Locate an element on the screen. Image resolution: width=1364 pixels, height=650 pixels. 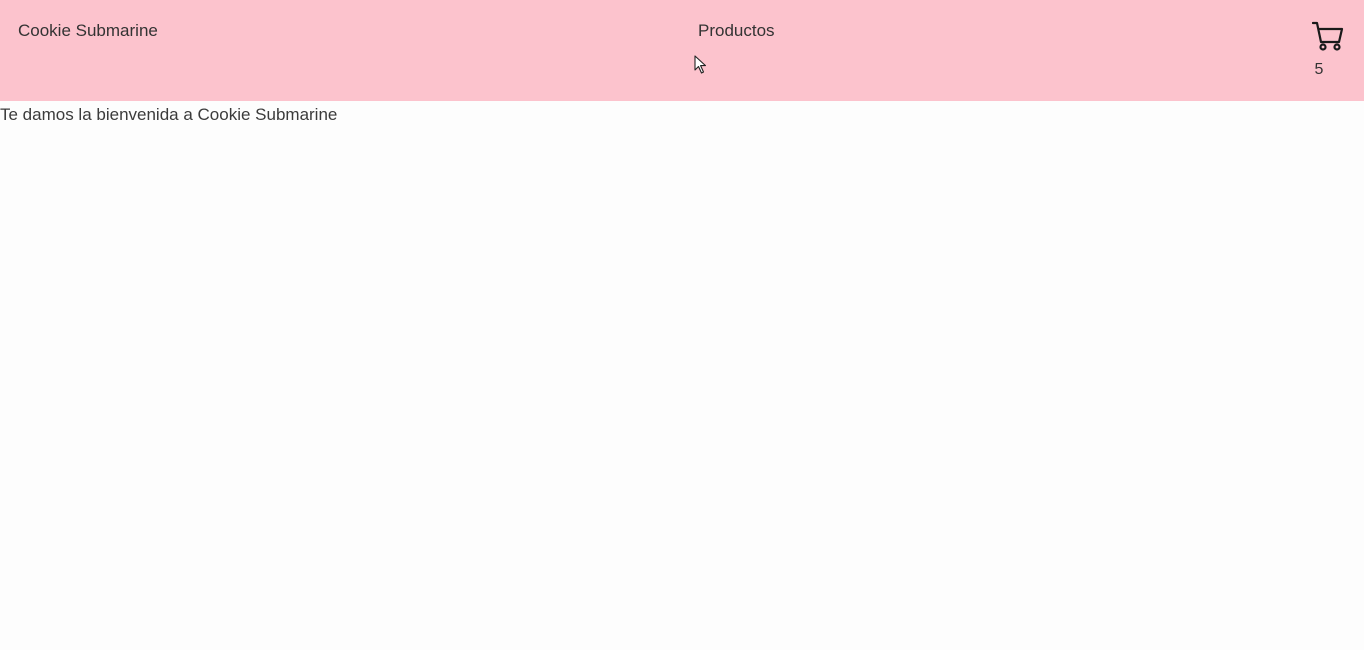
cart-icon is located at coordinates (1328, 36).